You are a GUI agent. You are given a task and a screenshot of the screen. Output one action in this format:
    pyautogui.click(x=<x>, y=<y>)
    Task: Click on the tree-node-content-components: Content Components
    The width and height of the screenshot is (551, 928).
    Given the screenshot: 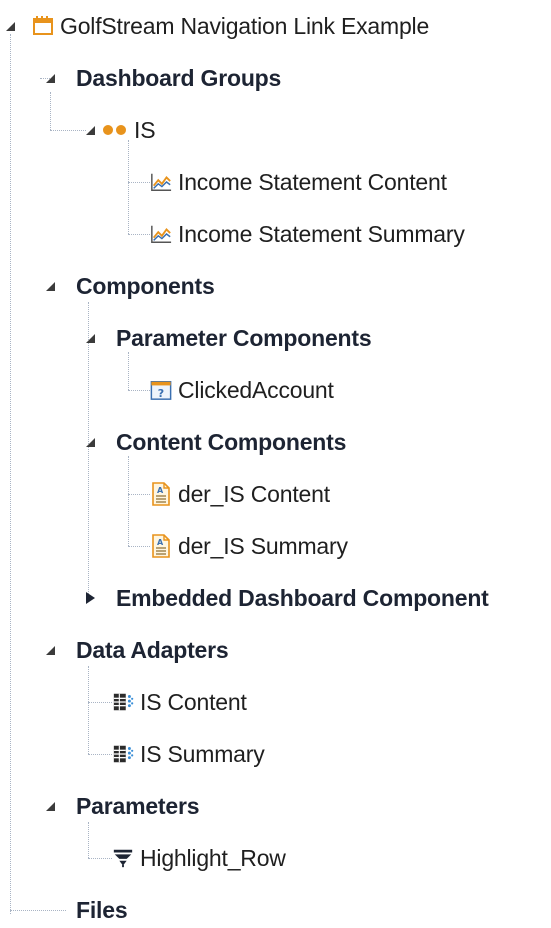 What is the action you would take?
    pyautogui.click(x=214, y=442)
    